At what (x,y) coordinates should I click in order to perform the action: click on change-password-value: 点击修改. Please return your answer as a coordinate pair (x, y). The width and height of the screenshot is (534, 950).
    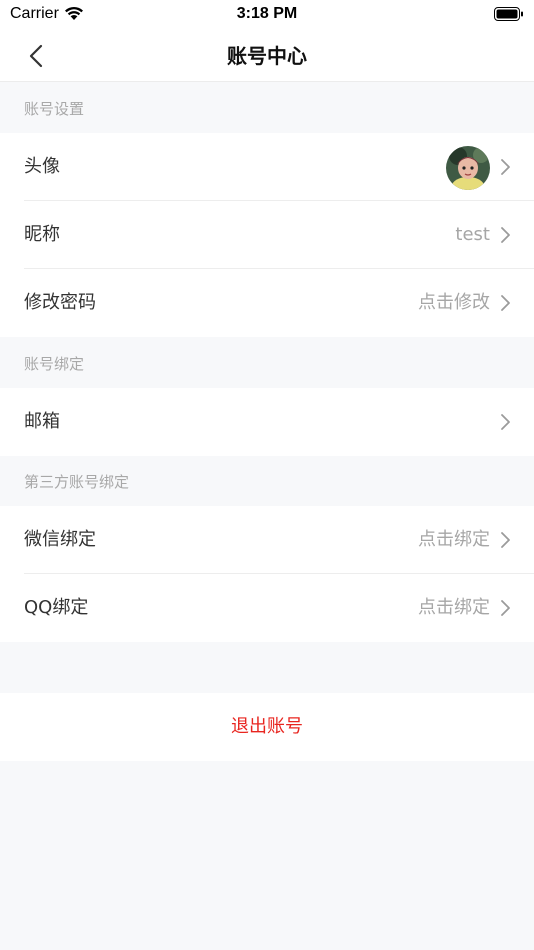
    Looking at the image, I should click on (454, 302).